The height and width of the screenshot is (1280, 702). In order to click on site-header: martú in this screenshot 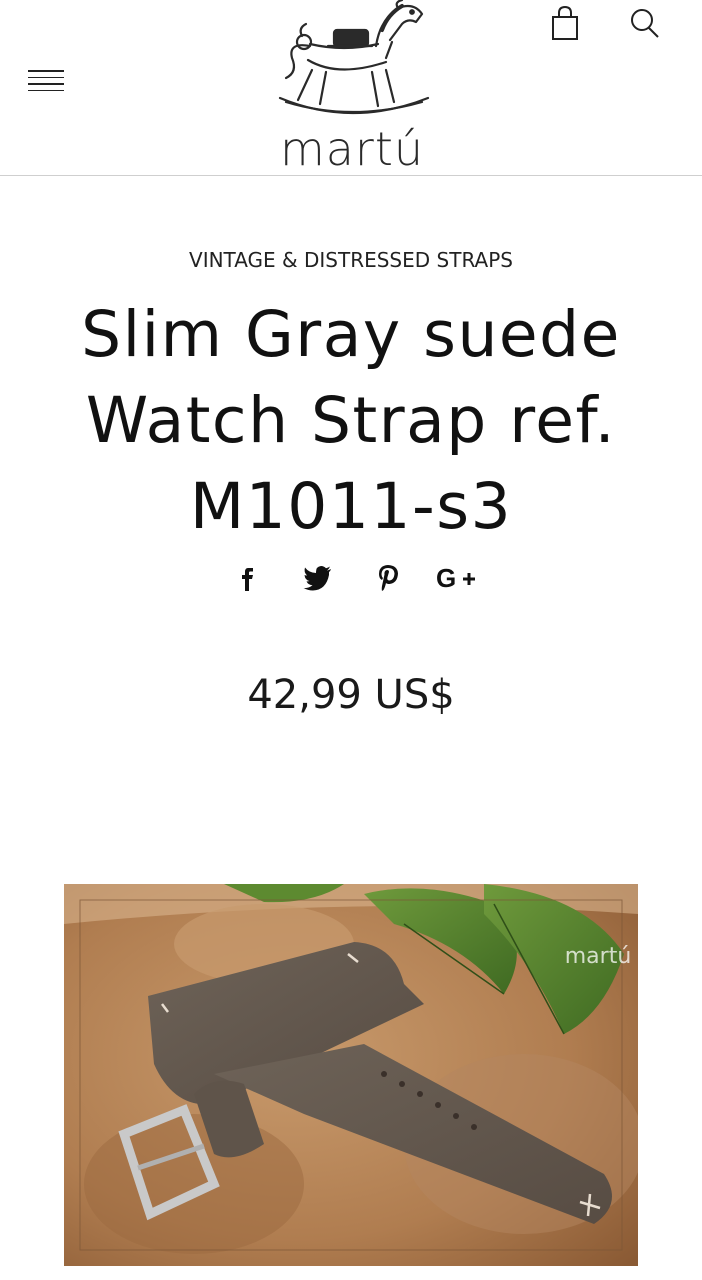, I will do `click(351, 88)`.